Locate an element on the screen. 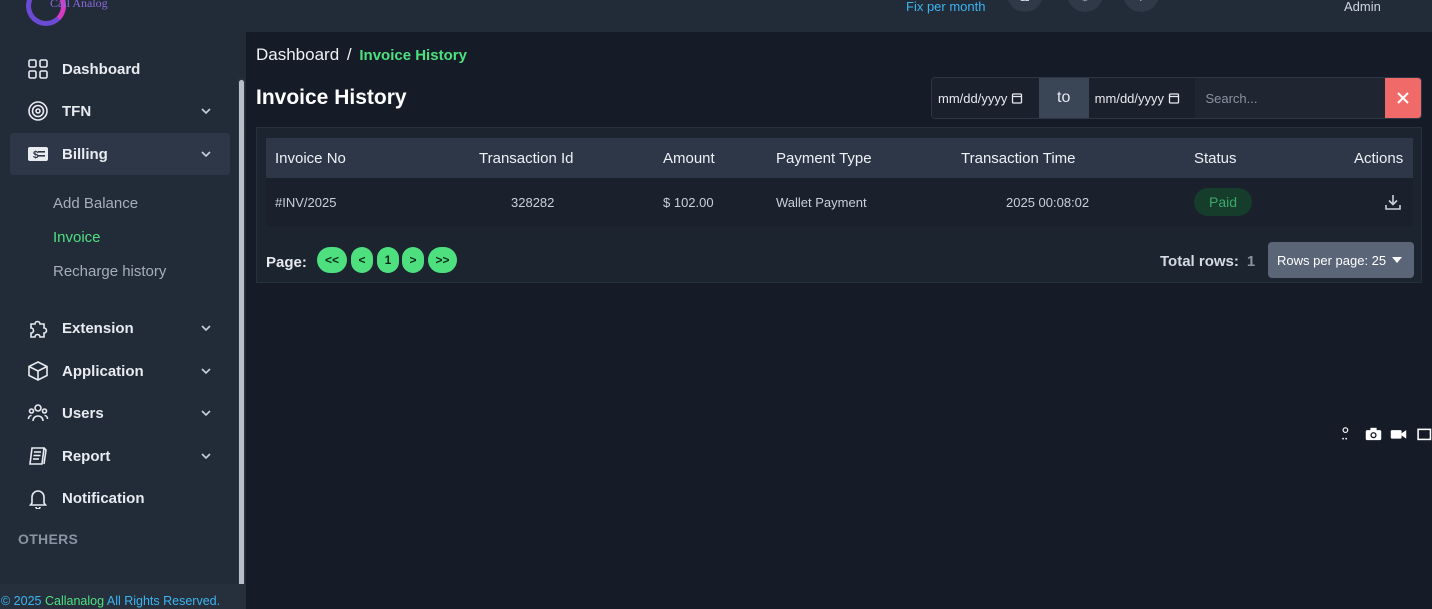 Image resolution: width=1432 pixels, height=609 pixels. total-rows-label: Total rows: is located at coordinates (1199, 261).